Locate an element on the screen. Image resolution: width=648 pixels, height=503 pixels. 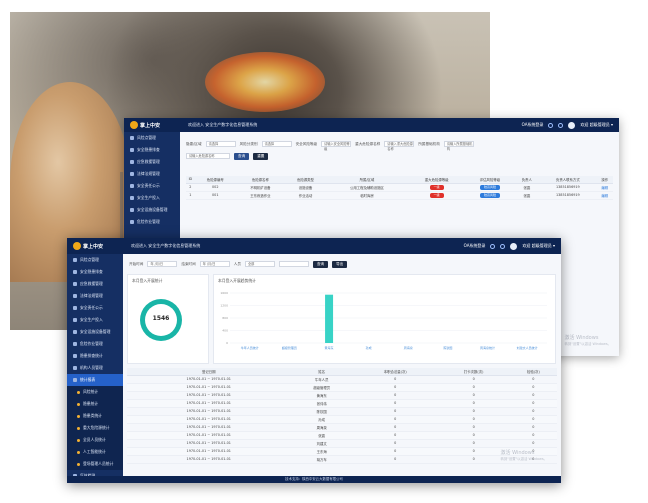
sidebar-item: 机构人员管理 is located at coordinates (95, 368).